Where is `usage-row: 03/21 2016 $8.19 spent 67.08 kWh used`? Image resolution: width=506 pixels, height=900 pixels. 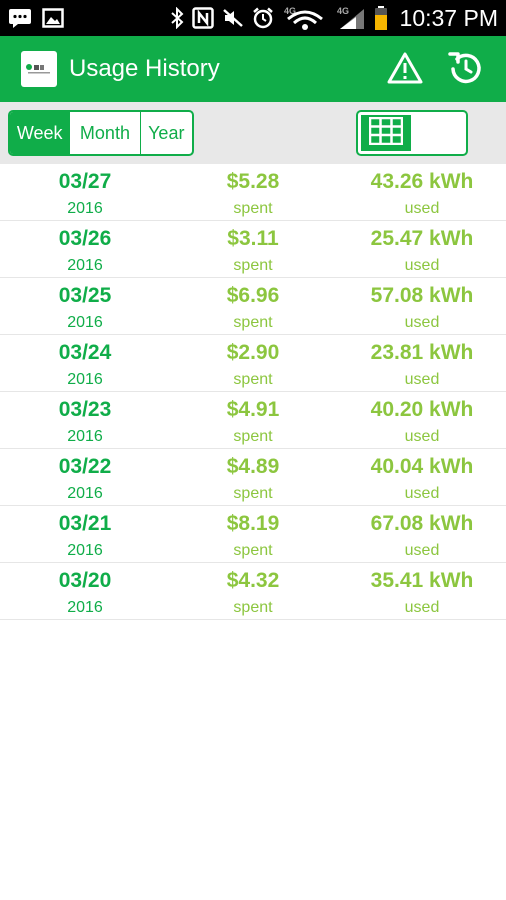
usage-row: 03/21 2016 $8.19 spent 67.08 kWh used is located at coordinates (253, 534).